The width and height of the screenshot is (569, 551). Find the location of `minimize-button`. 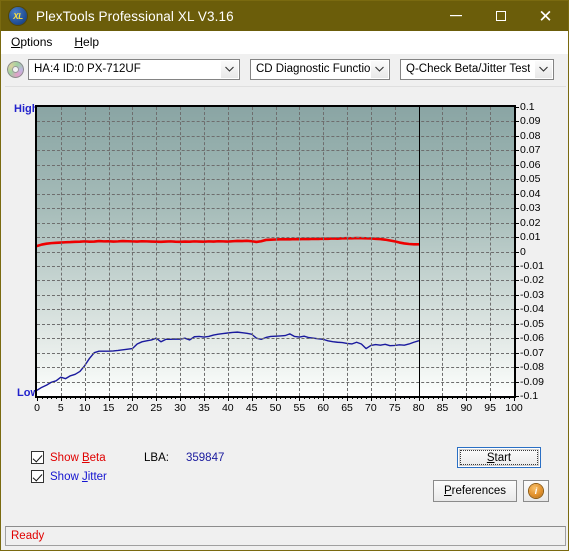

minimize-button is located at coordinates (455, 19).